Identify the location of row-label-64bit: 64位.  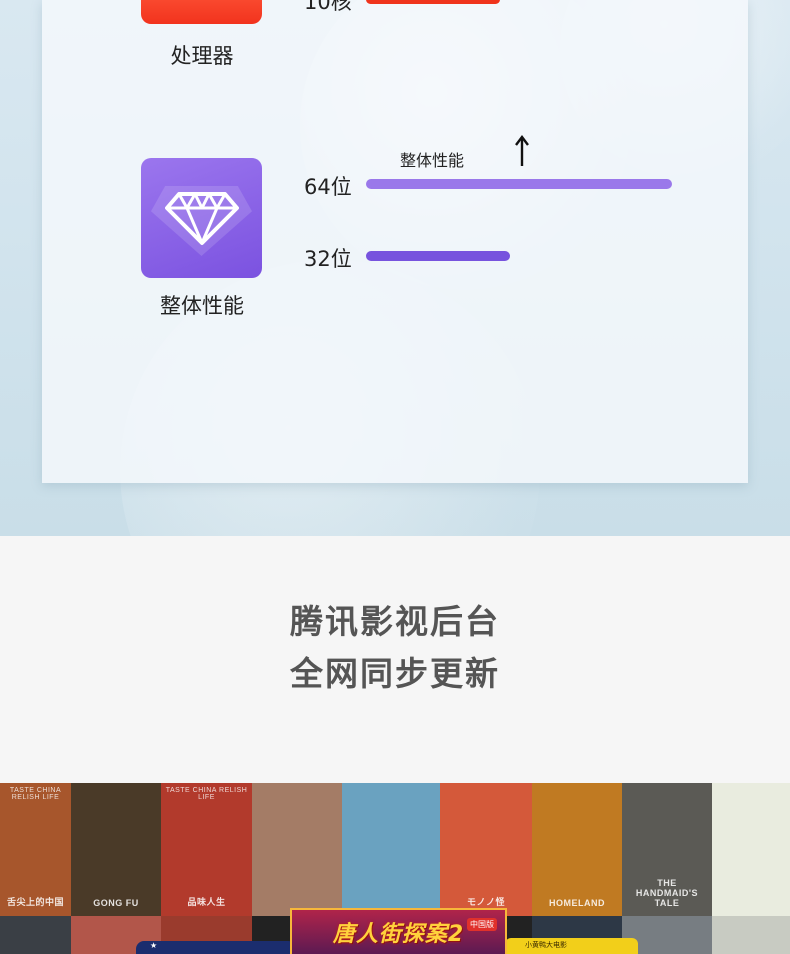
(328, 187).